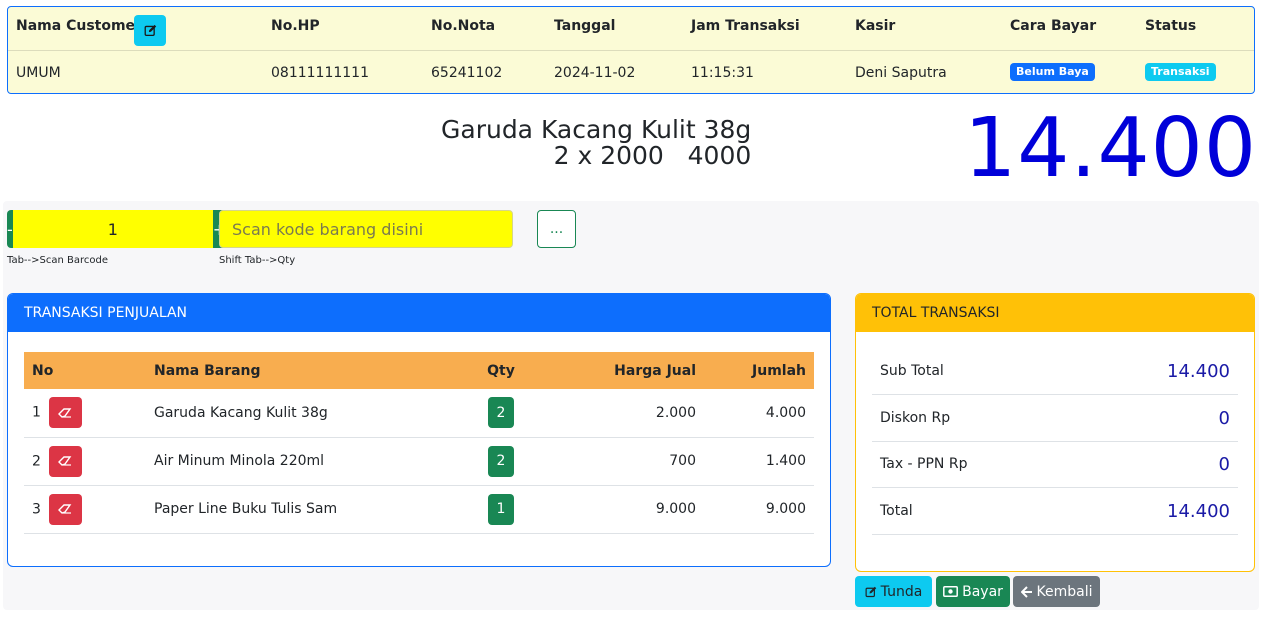  I want to click on item-name: Paper Line Buku Tulis Sam, so click(306, 509).